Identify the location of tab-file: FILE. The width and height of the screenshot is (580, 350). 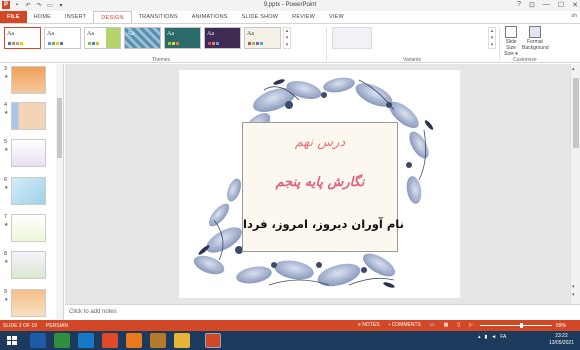
(13, 17).